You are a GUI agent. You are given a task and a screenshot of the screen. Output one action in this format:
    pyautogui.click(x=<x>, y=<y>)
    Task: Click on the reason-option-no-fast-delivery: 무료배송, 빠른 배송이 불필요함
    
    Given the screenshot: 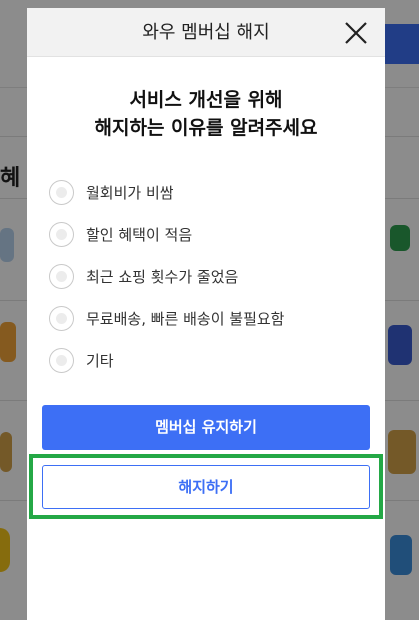 What is the action you would take?
    pyautogui.click(x=166, y=318)
    